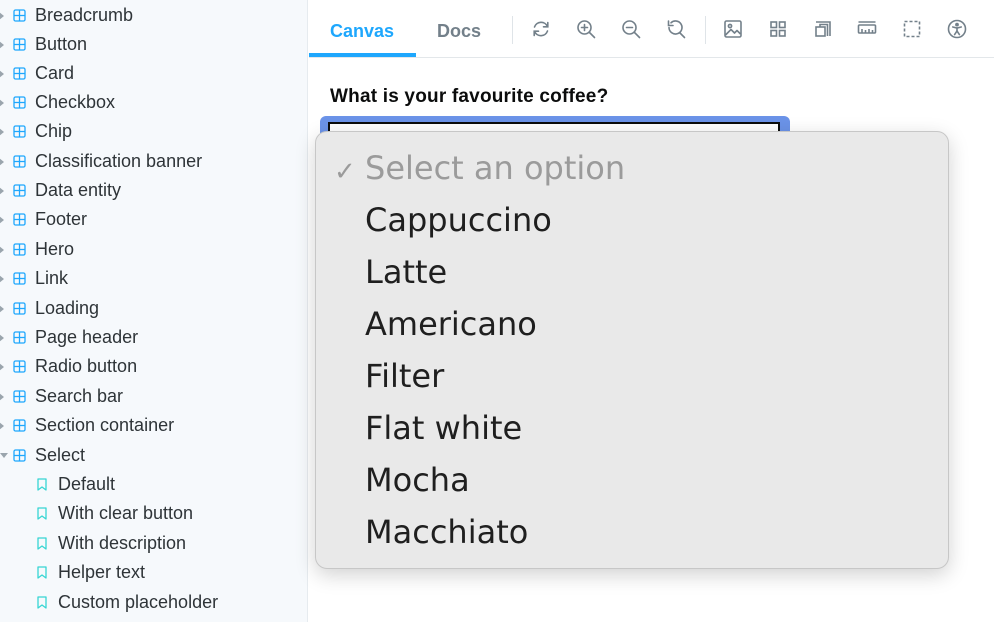 This screenshot has height=622, width=994. I want to click on sidebar-item-label: Breadcrumb, so click(84, 15).